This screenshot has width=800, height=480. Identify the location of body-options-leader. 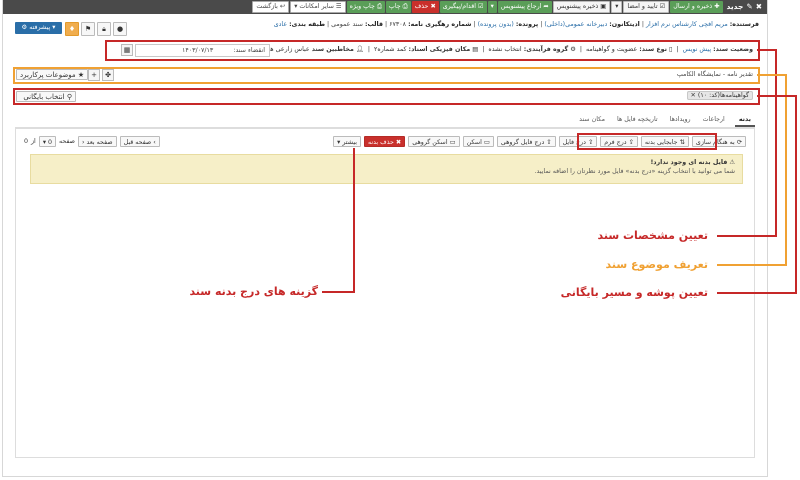
(338, 220).